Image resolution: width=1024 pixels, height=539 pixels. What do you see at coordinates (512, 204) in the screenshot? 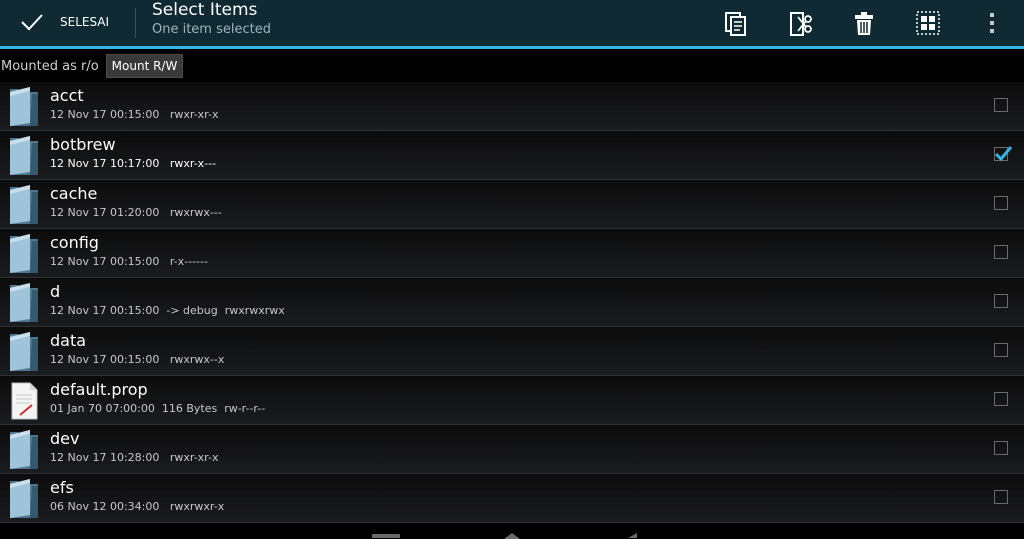
I see `file-row: cache 12 Nov 17 01:20:00 rwxrwx---` at bounding box center [512, 204].